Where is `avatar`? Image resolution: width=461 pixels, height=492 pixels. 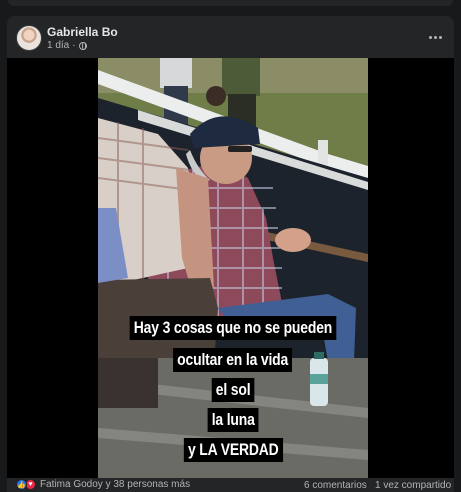
avatar is located at coordinates (29, 38).